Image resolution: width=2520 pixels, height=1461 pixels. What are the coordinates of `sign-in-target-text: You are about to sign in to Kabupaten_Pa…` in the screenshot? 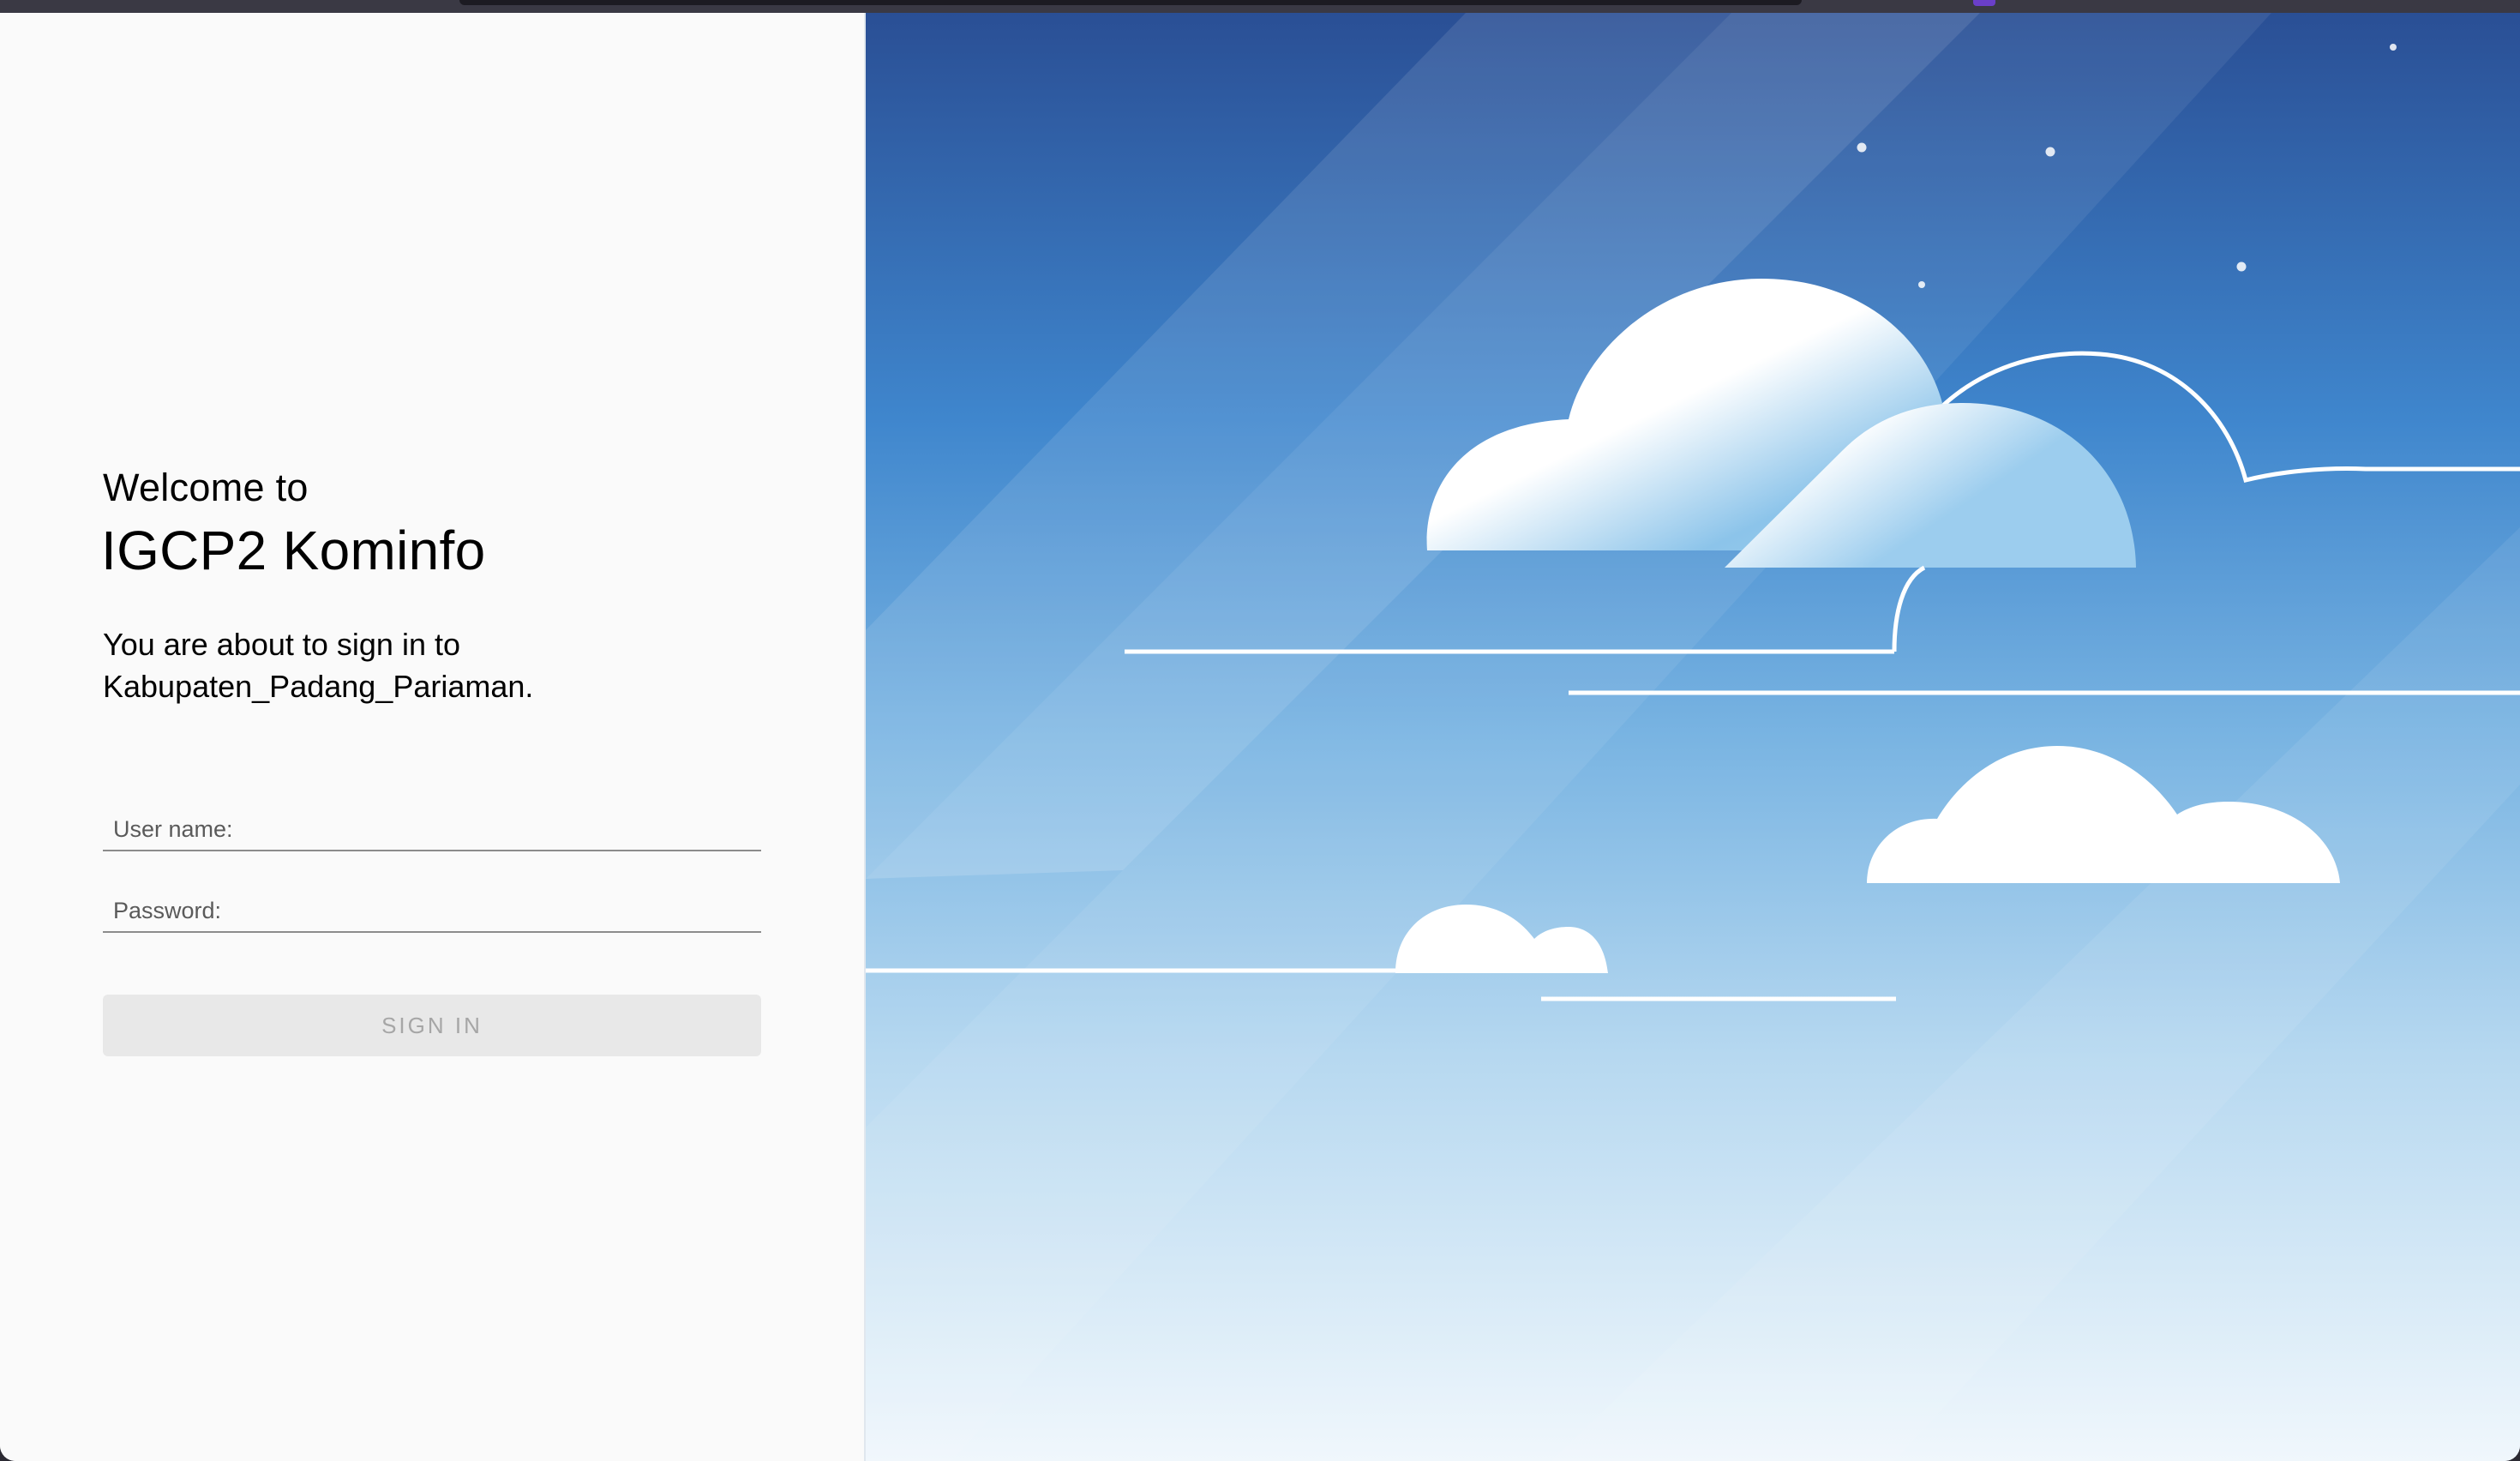 It's located at (454, 665).